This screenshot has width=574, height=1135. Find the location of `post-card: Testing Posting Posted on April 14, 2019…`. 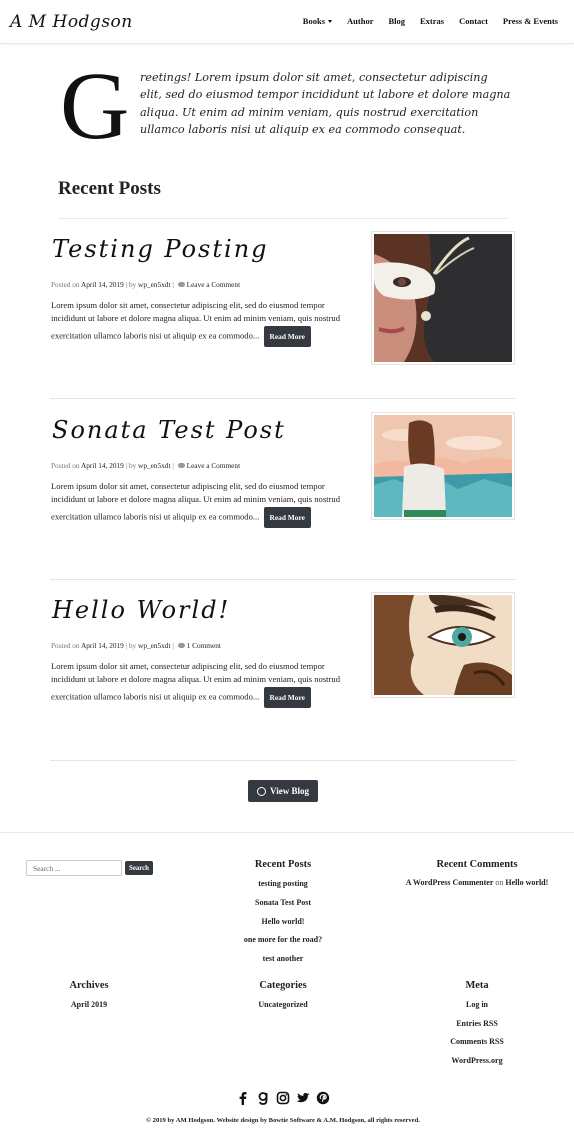

post-card: Testing Posting Posted on April 14, 2019… is located at coordinates (283, 308).